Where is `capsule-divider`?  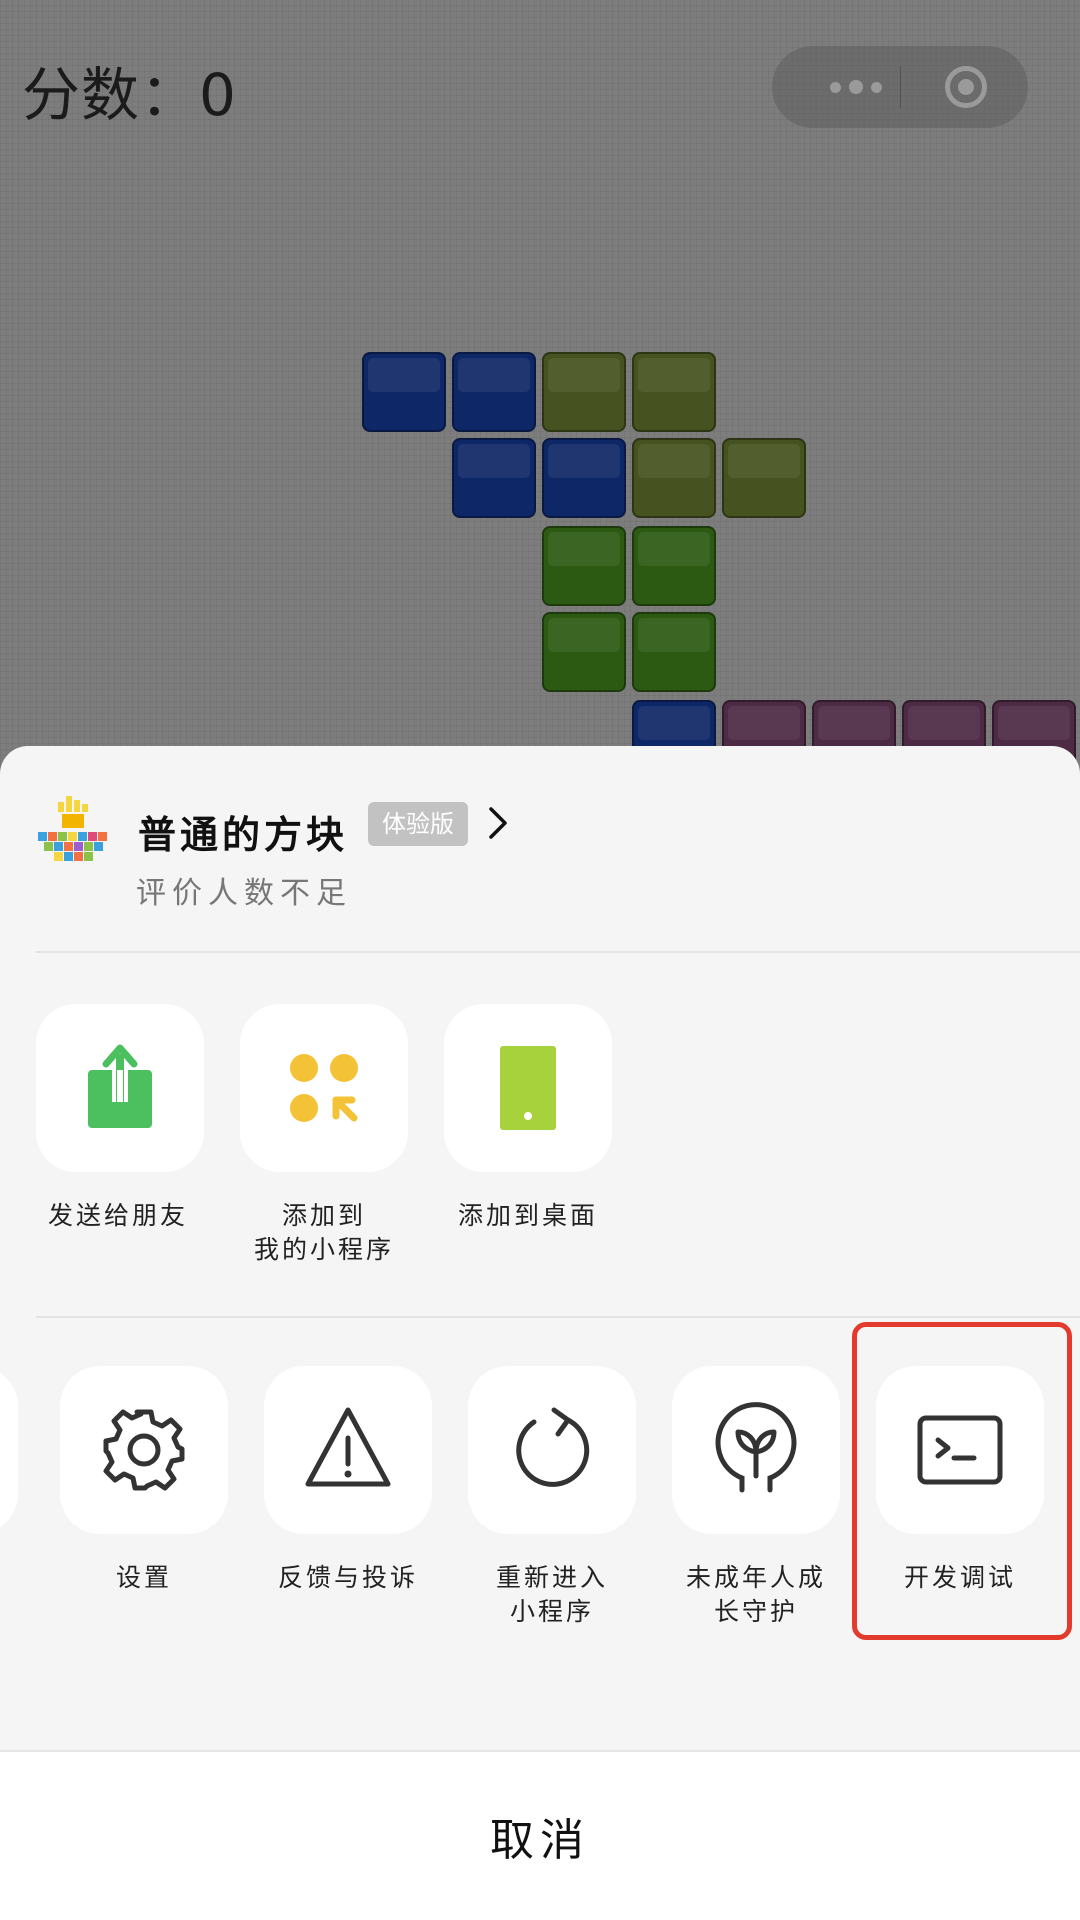
capsule-divider is located at coordinates (900, 87).